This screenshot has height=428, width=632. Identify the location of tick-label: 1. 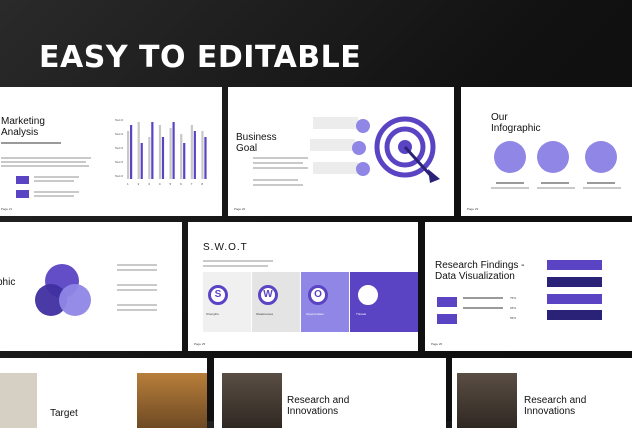
(128, 184).